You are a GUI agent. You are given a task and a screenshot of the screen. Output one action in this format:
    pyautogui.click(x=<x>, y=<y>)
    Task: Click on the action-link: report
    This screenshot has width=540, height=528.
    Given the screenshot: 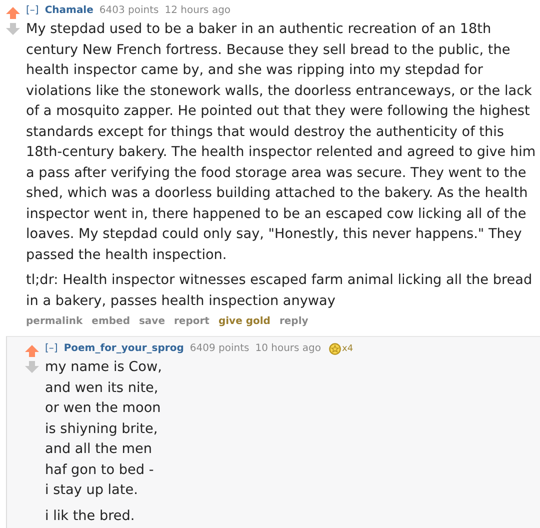 What is the action you would take?
    pyautogui.click(x=192, y=321)
    